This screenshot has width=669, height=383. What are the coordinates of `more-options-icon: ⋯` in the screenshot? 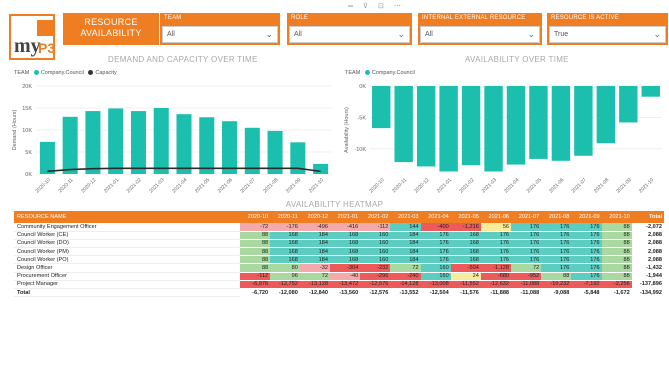 It's located at (399, 6).